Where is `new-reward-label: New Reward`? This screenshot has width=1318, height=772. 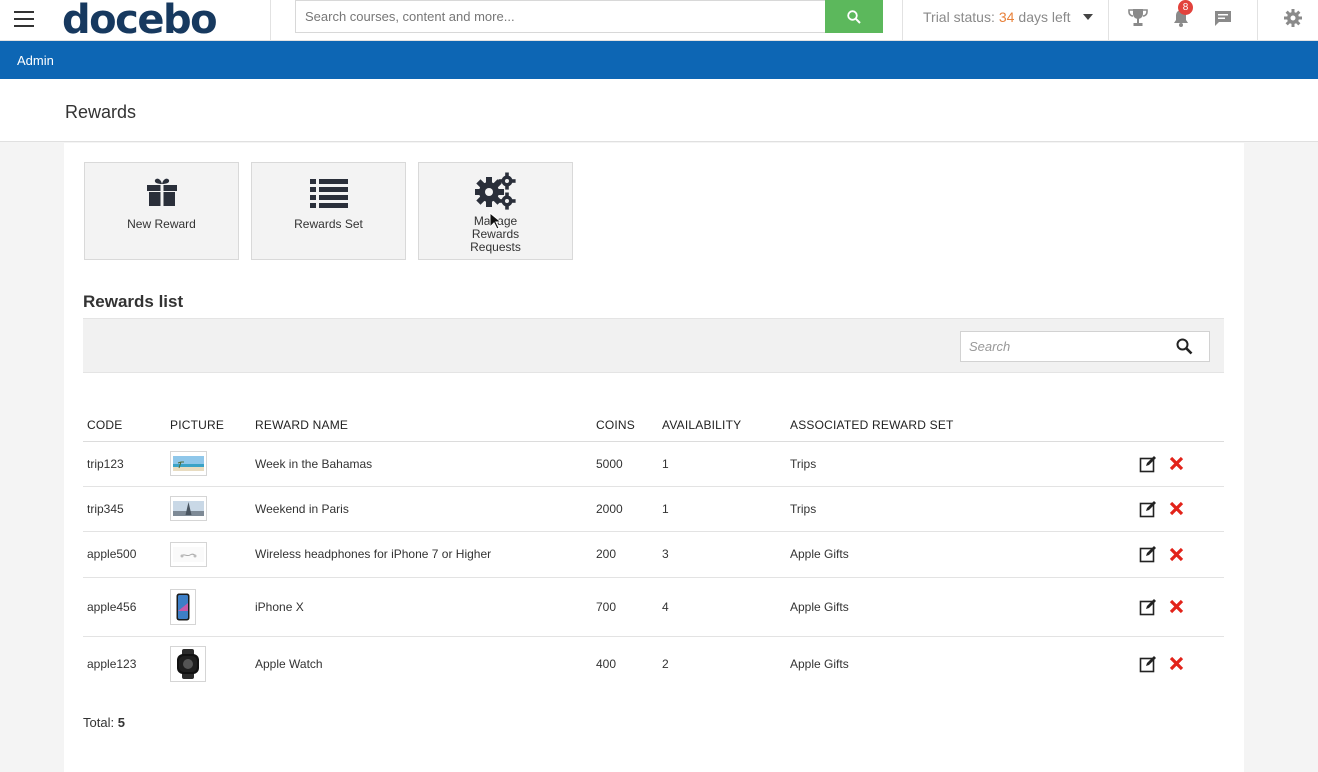
new-reward-label: New Reward is located at coordinates (161, 224).